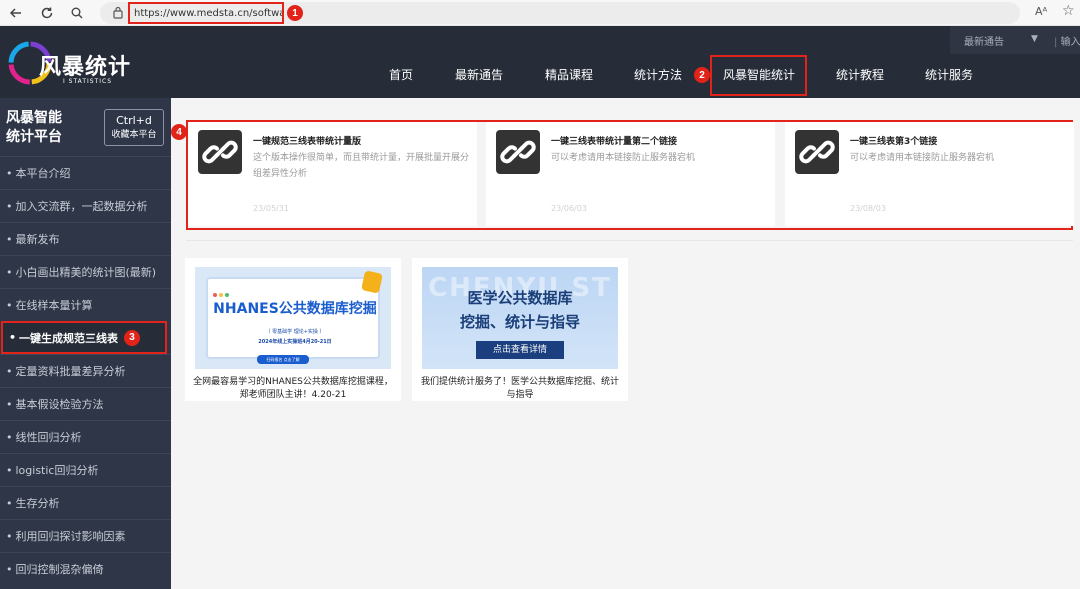 The image size is (1080, 589). I want to click on nav-latest-notice: 最新通告, so click(479, 76).